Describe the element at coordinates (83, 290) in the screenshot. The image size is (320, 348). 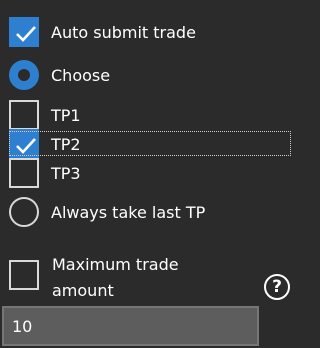
I see `max-trade-label-line2: amount` at that location.